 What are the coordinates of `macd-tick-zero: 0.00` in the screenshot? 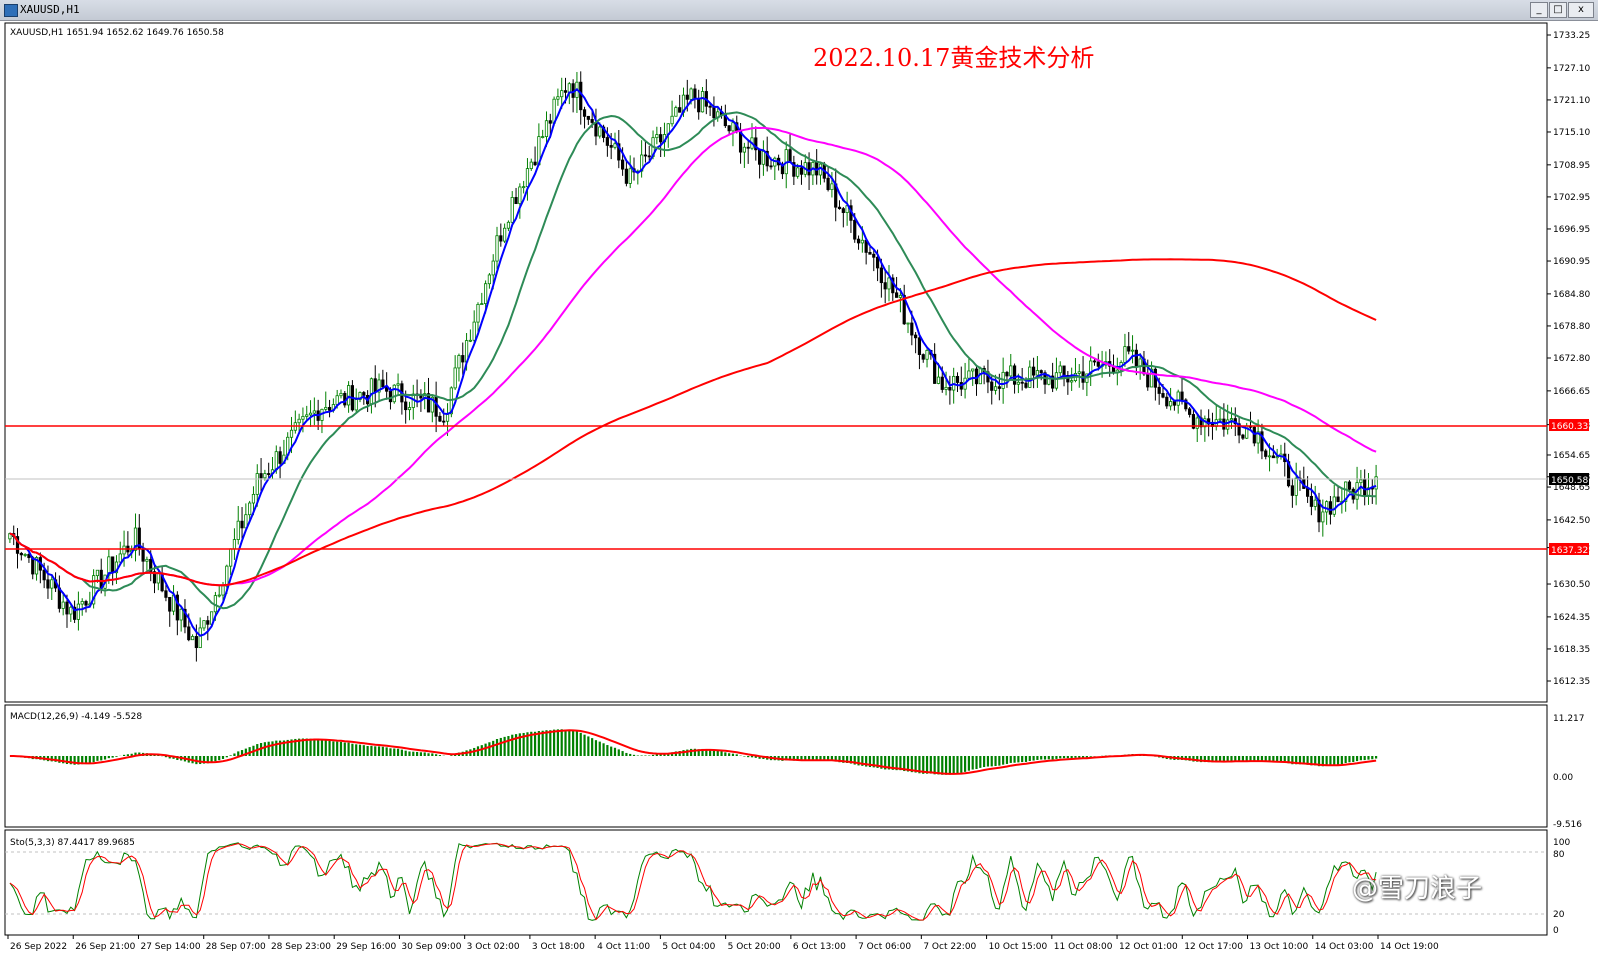 It's located at (1563, 778).